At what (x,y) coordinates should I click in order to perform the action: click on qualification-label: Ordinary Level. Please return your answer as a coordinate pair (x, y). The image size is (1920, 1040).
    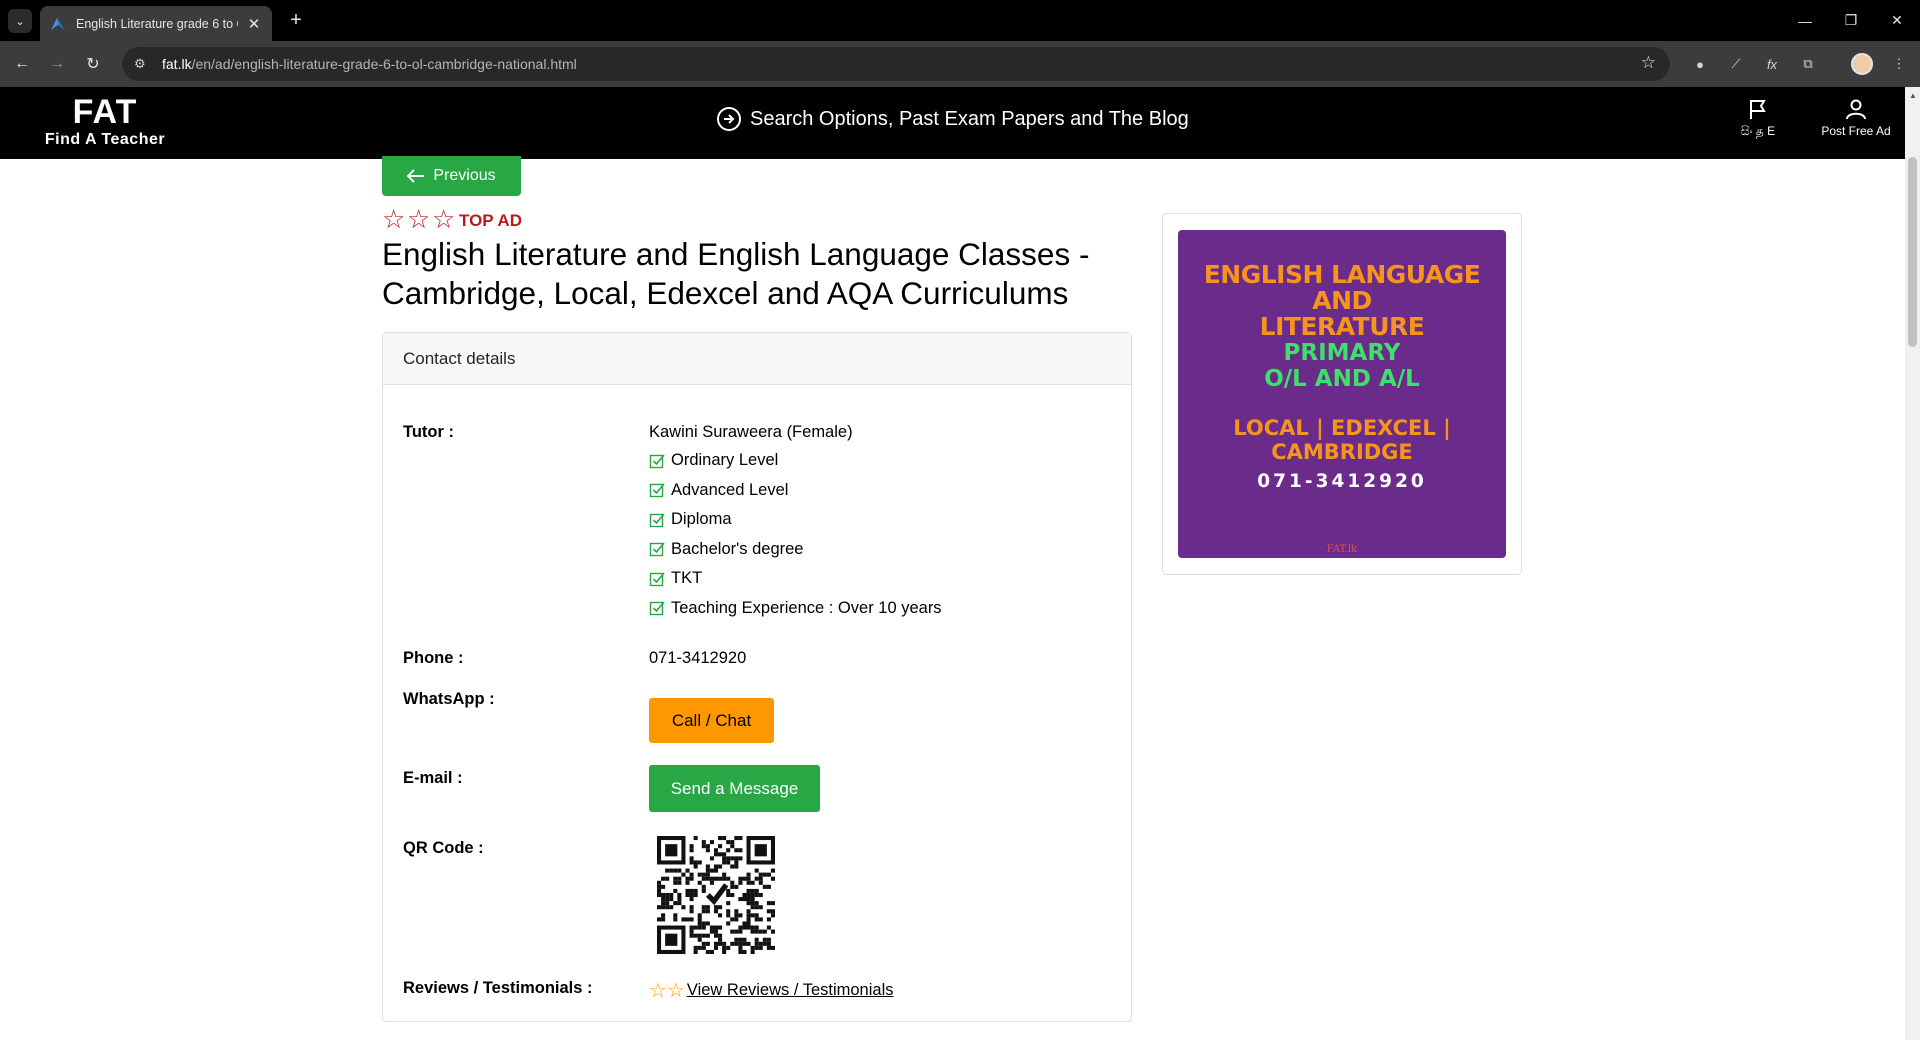
    Looking at the image, I should click on (725, 460).